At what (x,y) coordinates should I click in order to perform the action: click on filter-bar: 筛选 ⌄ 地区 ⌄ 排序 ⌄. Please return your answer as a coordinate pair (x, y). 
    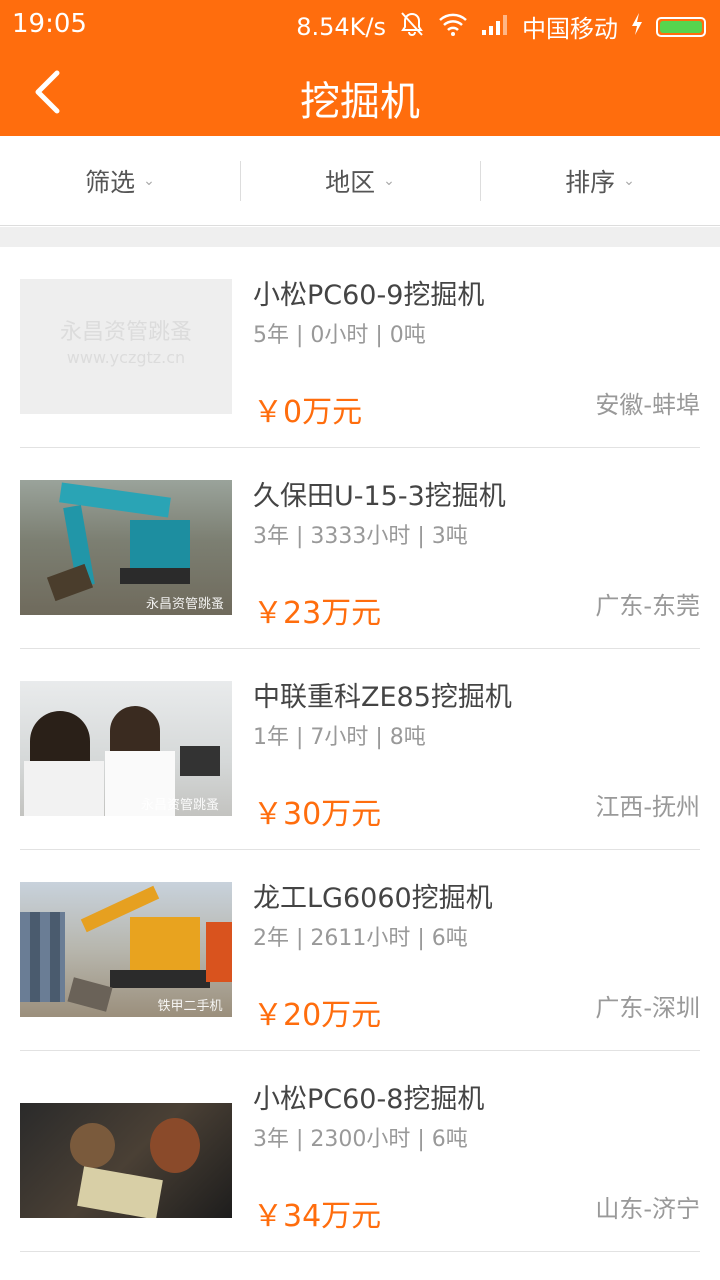
    Looking at the image, I should click on (360, 181).